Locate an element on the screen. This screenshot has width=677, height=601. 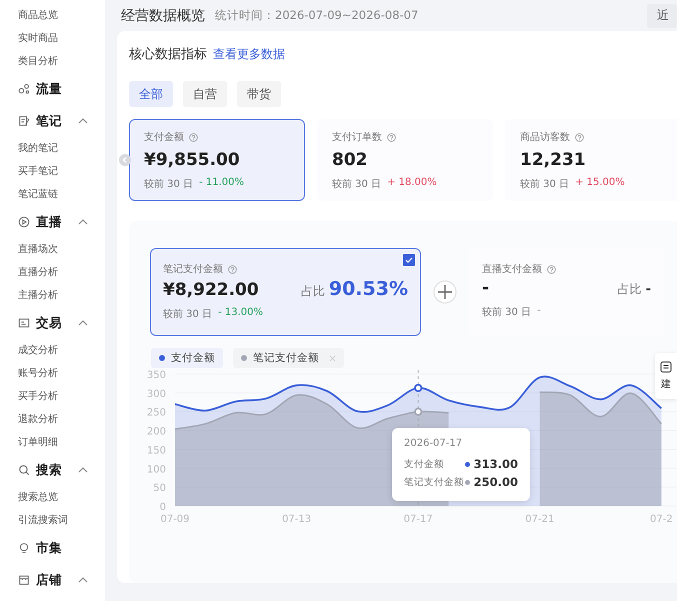
sidebar-section: 直播 is located at coordinates (49, 222).